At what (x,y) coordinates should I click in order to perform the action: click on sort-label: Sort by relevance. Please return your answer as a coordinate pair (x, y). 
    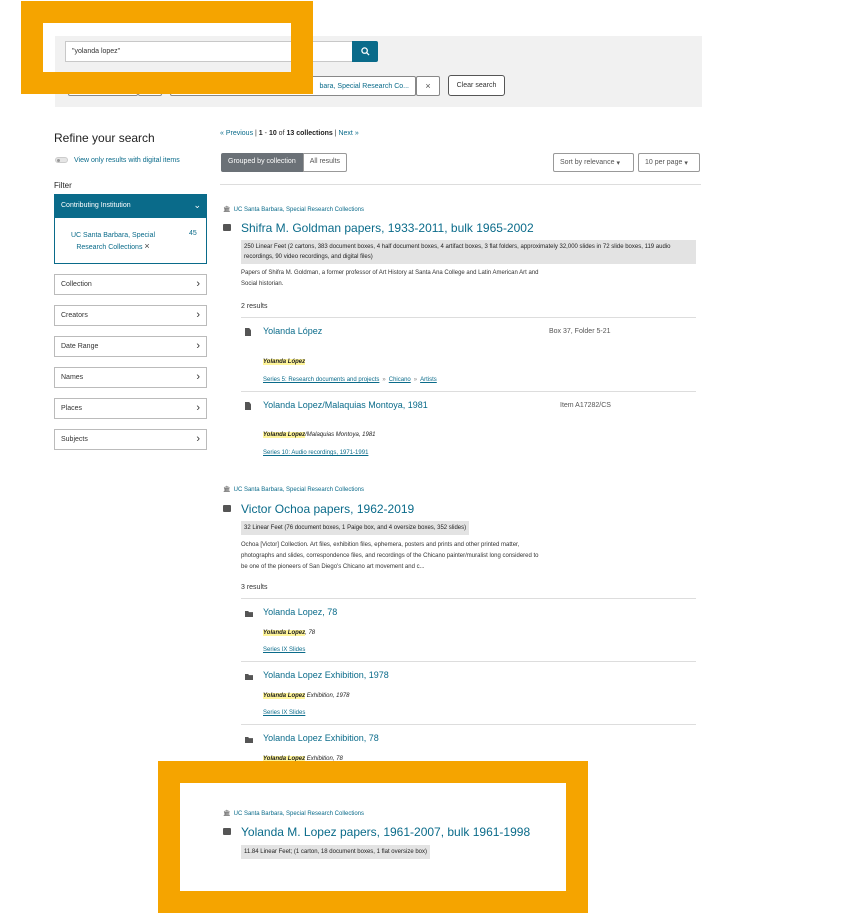
    Looking at the image, I should click on (587, 162).